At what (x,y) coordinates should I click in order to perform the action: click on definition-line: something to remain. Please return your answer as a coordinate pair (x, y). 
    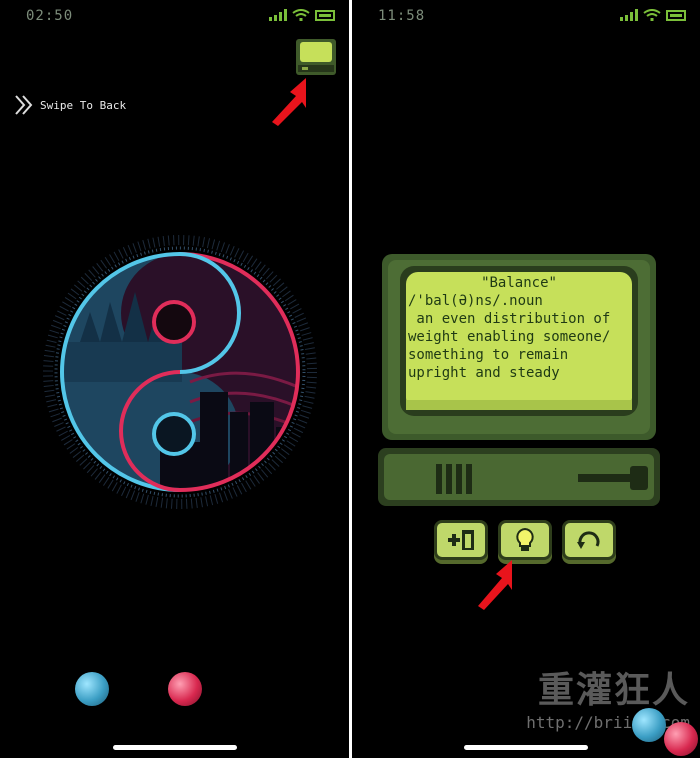
    Looking at the image, I should click on (488, 355).